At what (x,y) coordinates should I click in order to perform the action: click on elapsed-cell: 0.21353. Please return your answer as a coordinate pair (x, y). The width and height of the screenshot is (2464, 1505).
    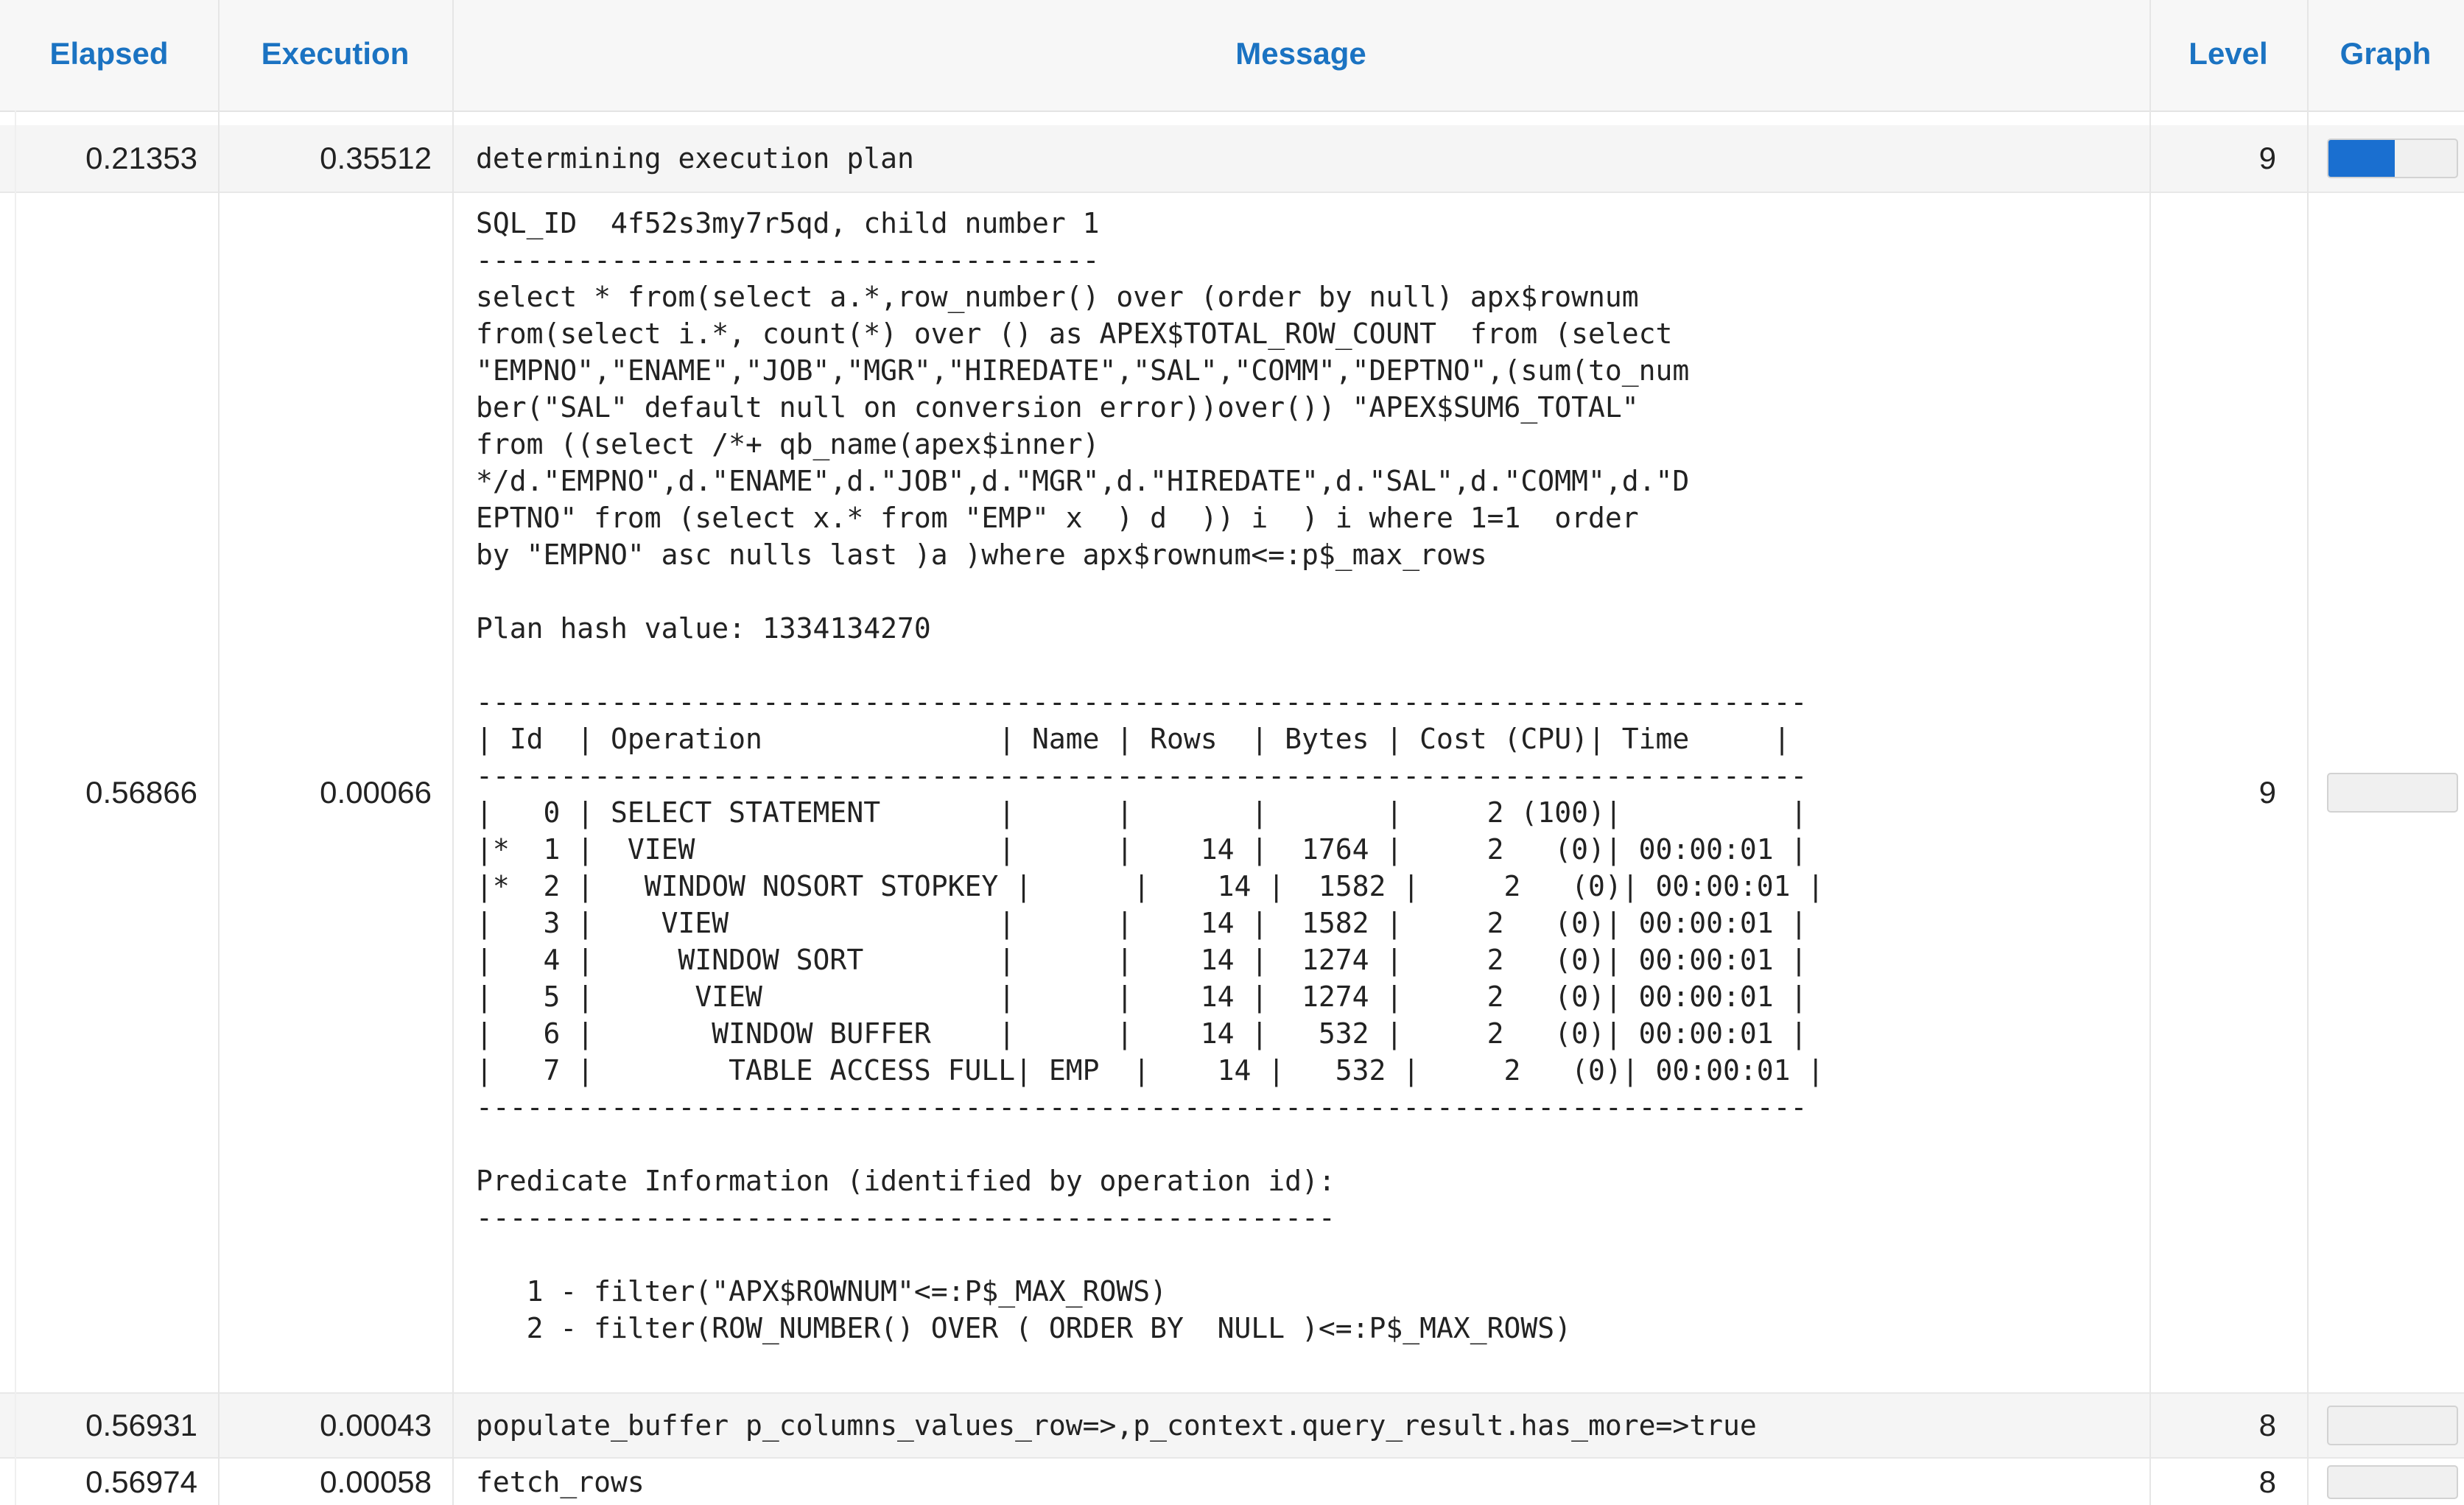
    Looking at the image, I should click on (141, 158).